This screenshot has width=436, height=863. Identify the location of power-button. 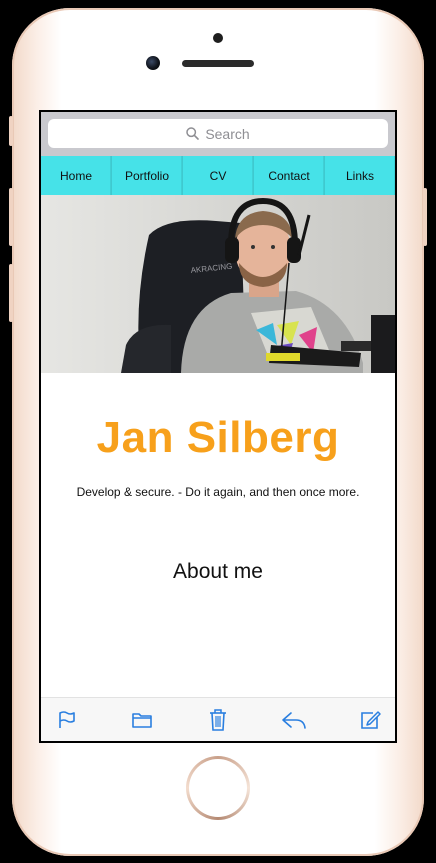
(425, 217).